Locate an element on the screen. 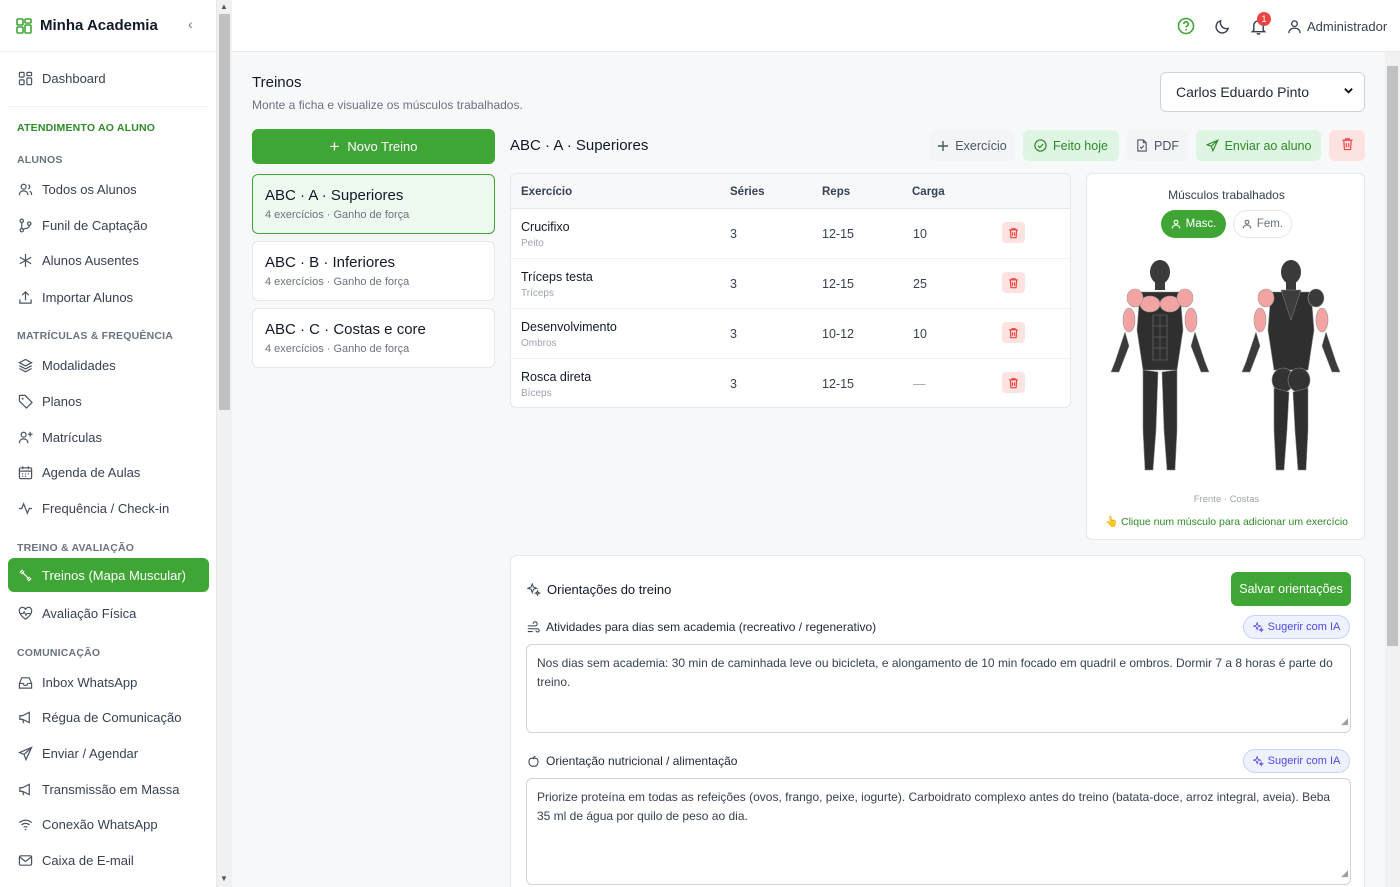 The width and height of the screenshot is (1400, 887). send-to-student-button: Enviar ao aluno is located at coordinates (1258, 145).